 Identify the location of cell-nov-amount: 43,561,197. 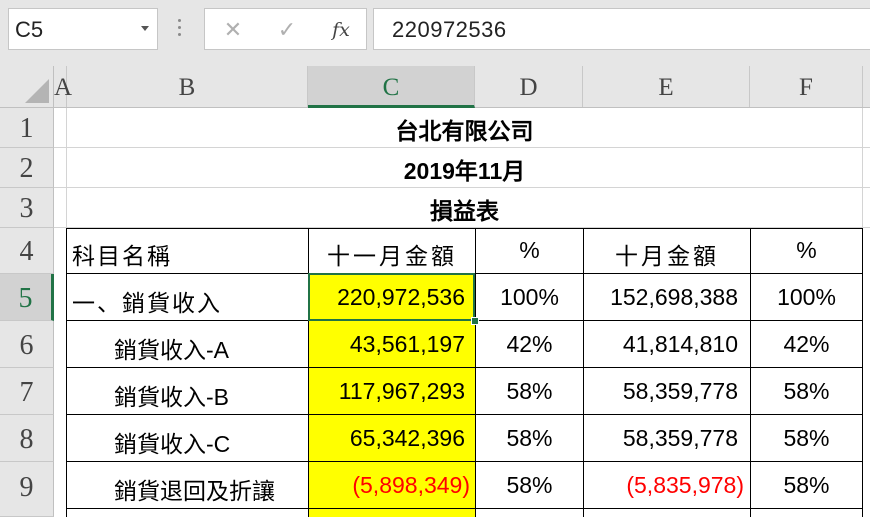
(387, 344).